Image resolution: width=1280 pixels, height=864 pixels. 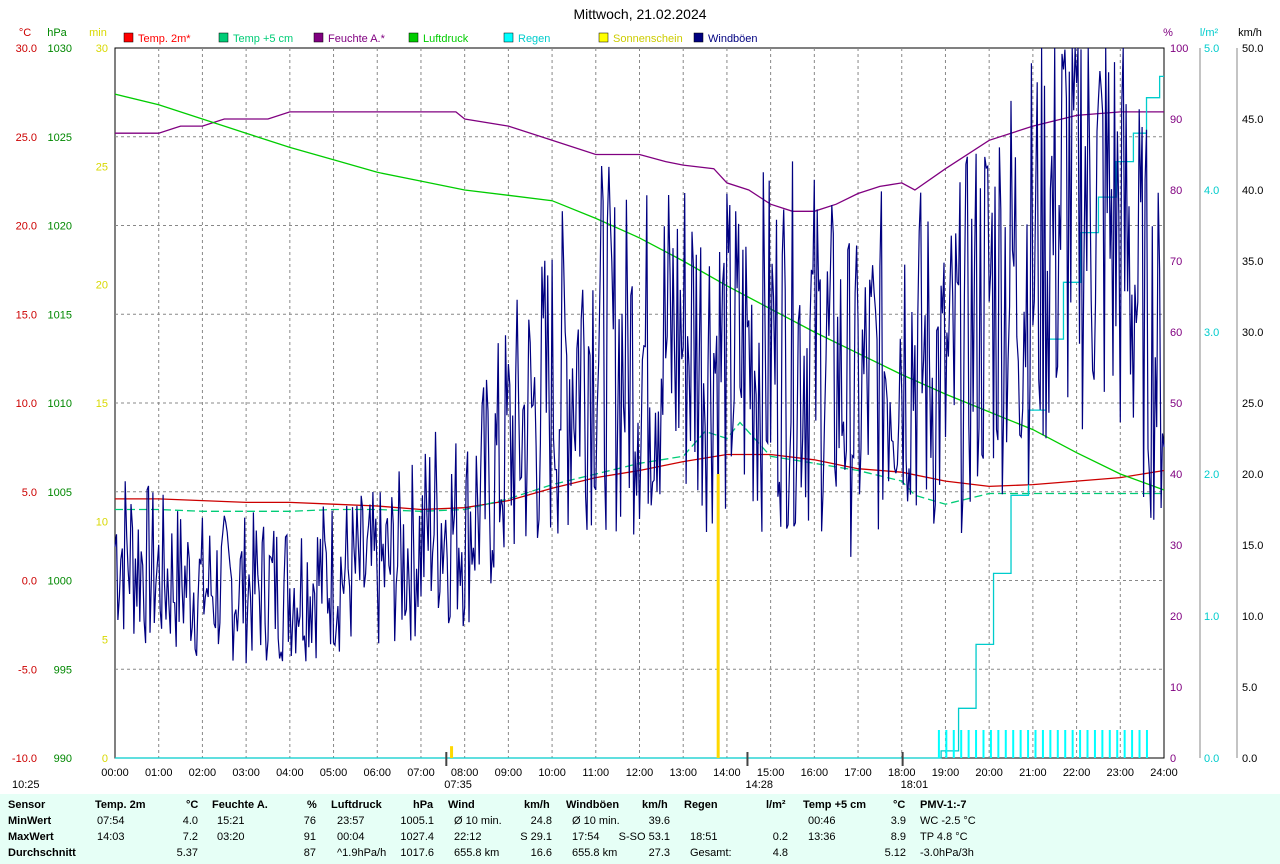 I want to click on stats-cell: 7.2, so click(x=190, y=837).